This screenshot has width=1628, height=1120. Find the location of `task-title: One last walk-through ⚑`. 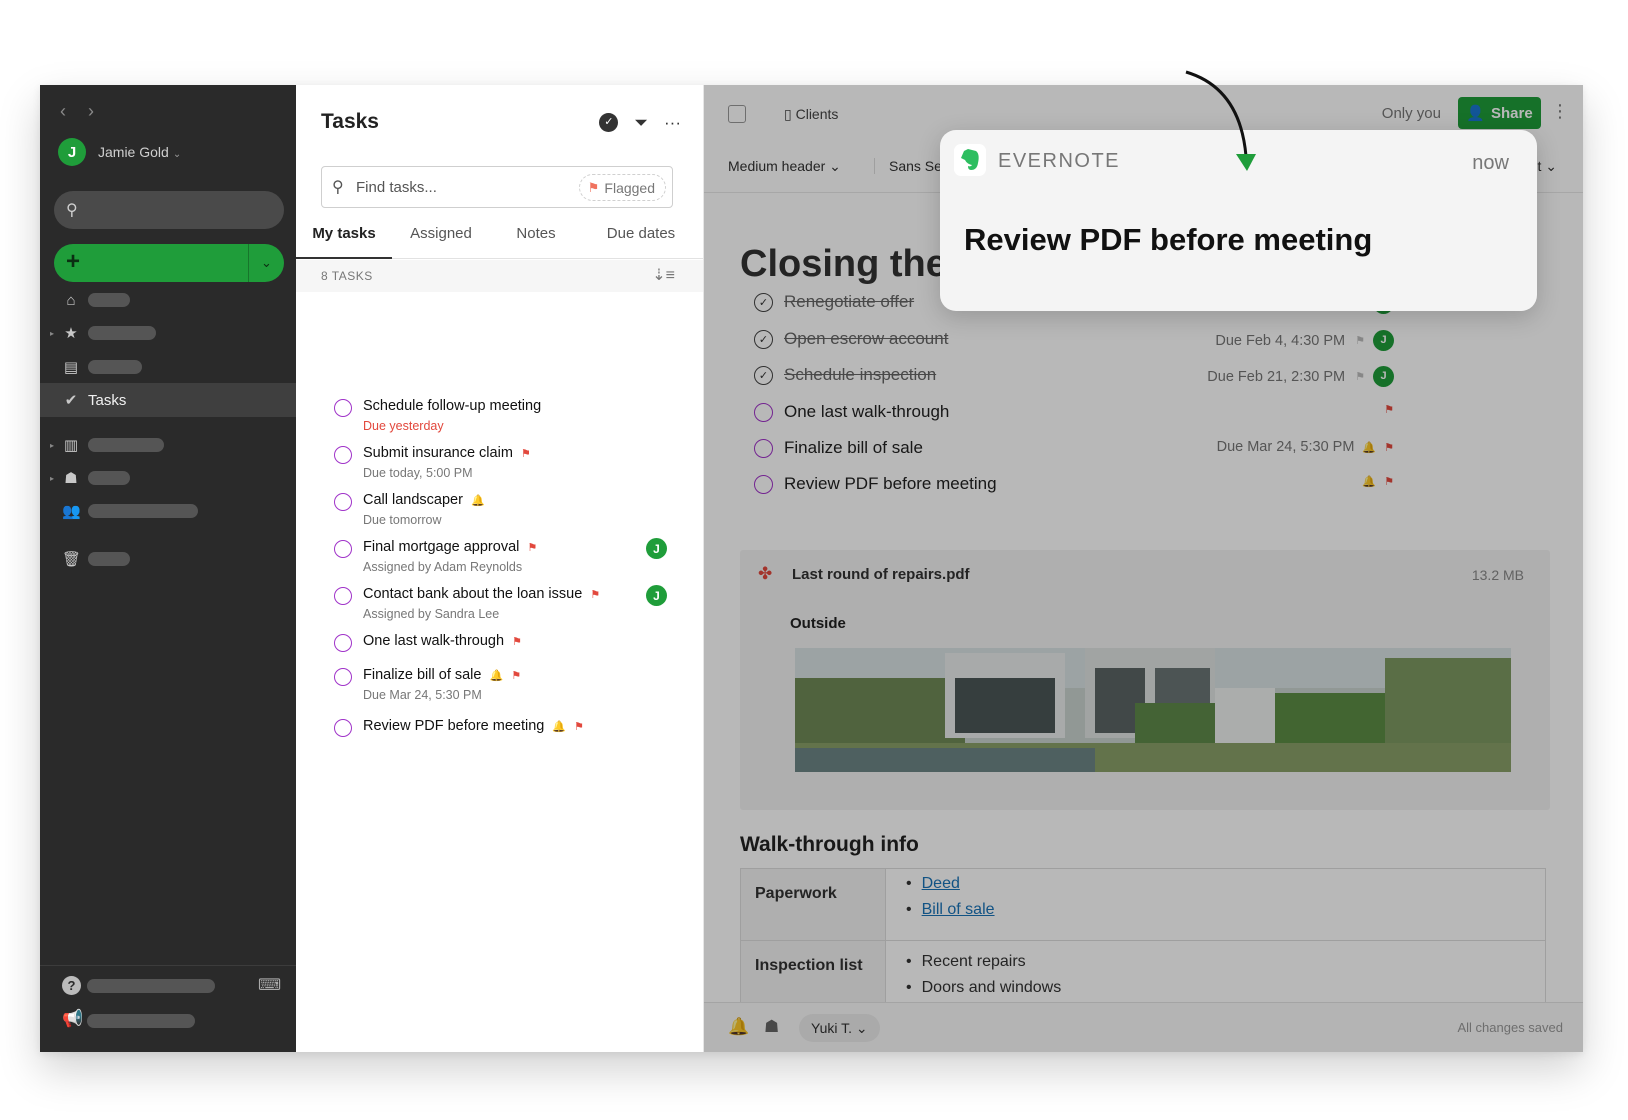

task-title: One last walk-through ⚑ is located at coordinates (442, 641).